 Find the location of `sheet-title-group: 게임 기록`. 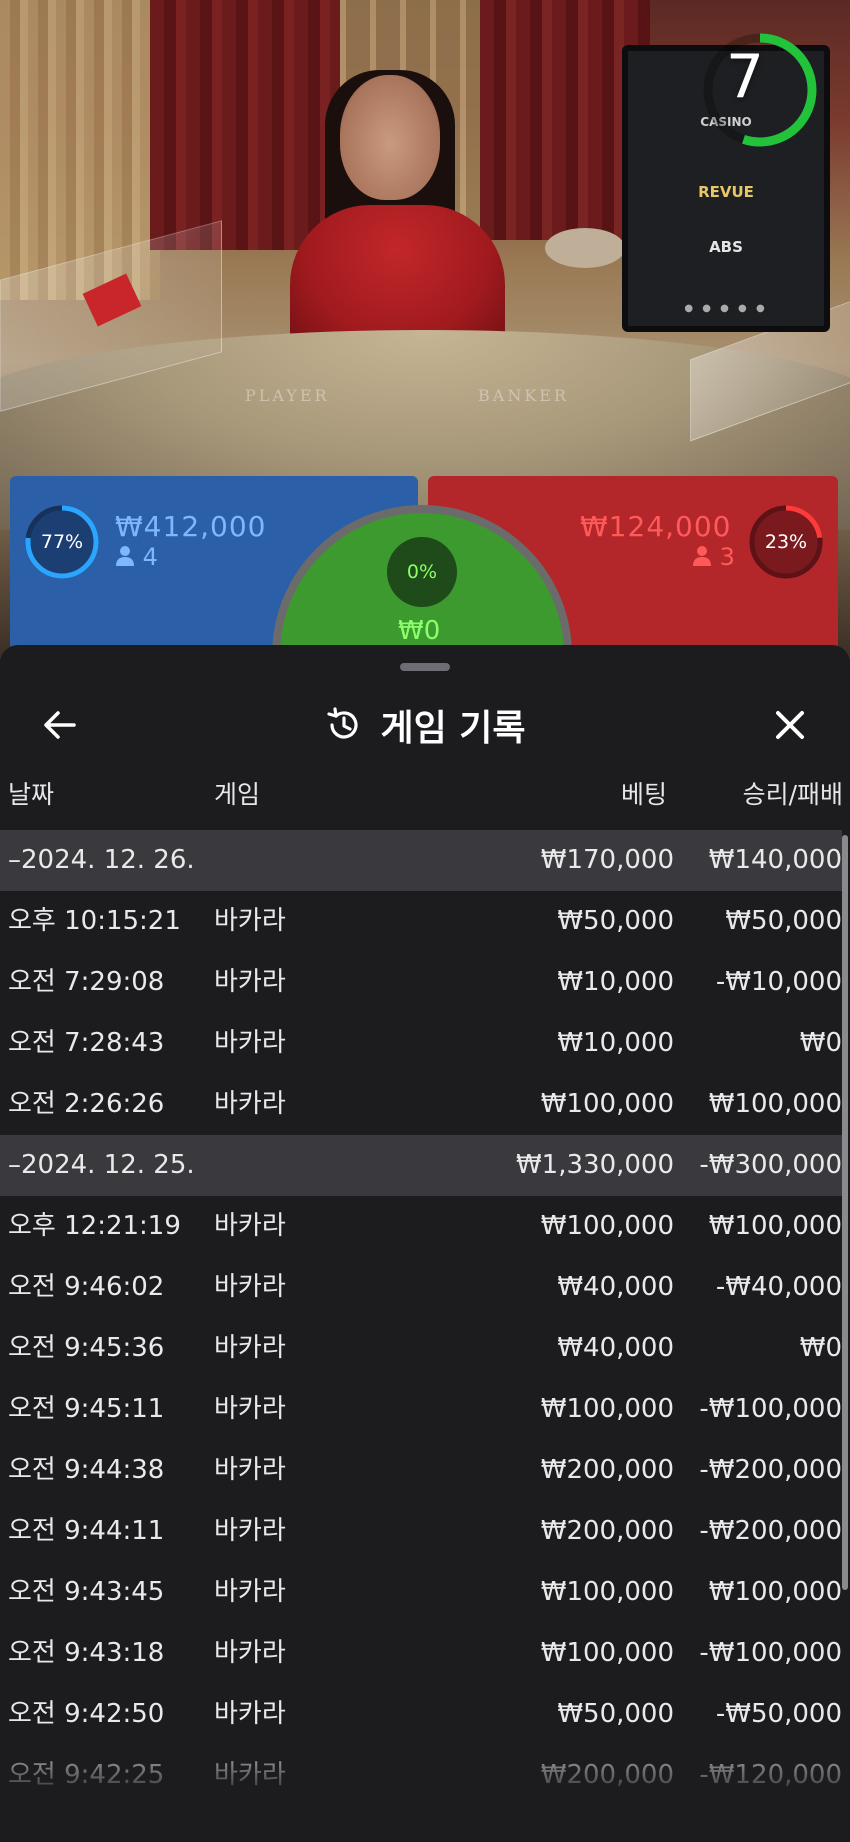

sheet-title-group: 게임 기록 is located at coordinates (425, 725).